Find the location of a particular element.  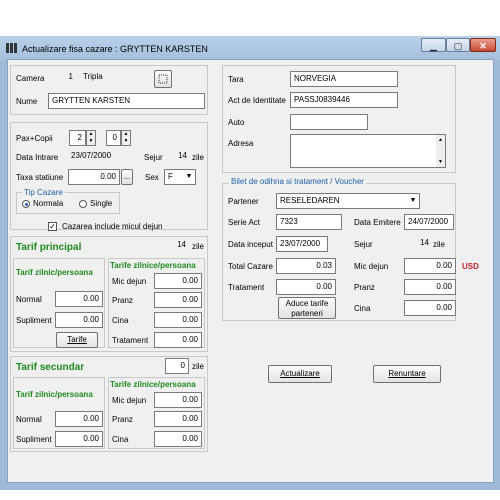

sex-label: Sex is located at coordinates (152, 177).